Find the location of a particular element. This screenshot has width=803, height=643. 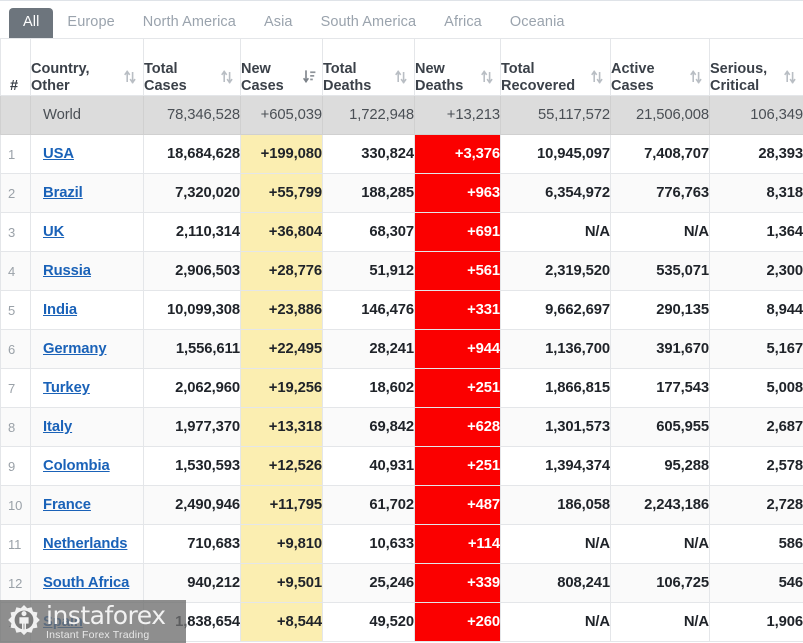

cell-new-cases: +9,501 is located at coordinates (281, 583).